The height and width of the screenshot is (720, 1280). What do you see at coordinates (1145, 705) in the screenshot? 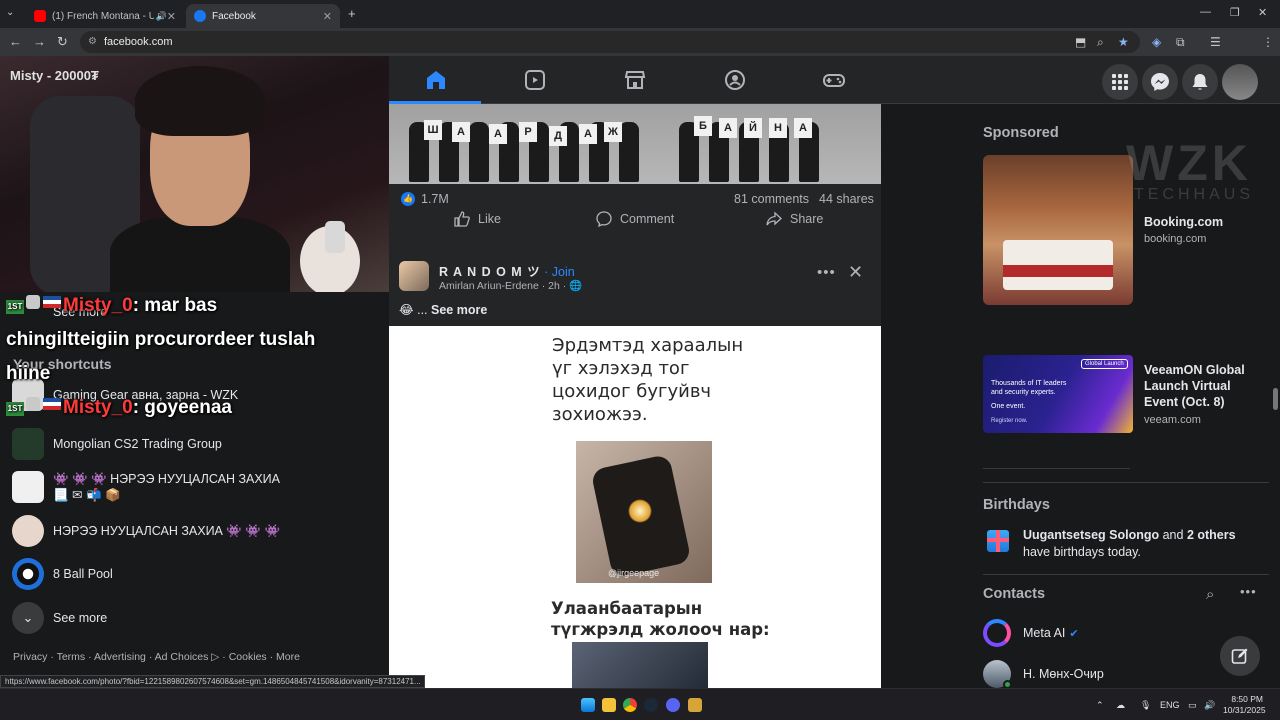
I see `mic-icon: 🎙` at bounding box center [1145, 705].